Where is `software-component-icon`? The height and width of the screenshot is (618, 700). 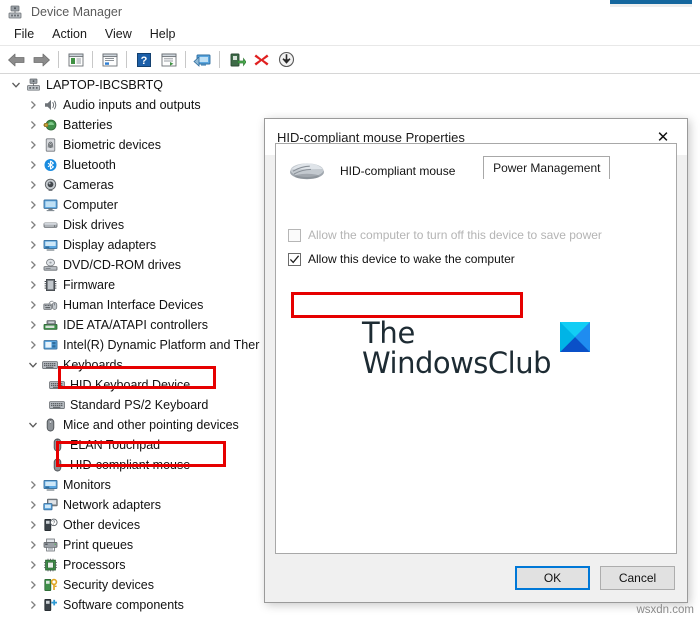
software-component-icon is located at coordinates (50, 605).